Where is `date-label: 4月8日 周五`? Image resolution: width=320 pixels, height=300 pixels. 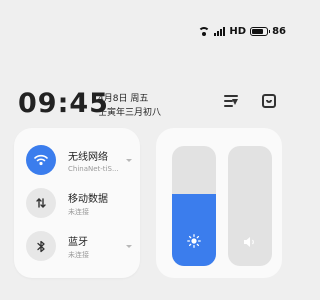
date-label: 4月8日 周五 is located at coordinates (123, 99).